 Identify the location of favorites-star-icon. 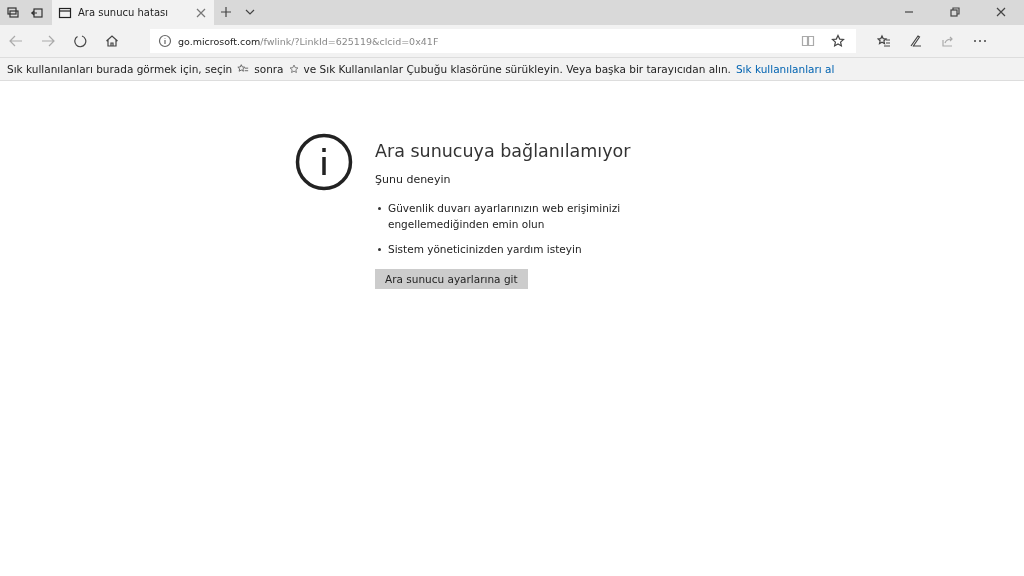
(243, 69).